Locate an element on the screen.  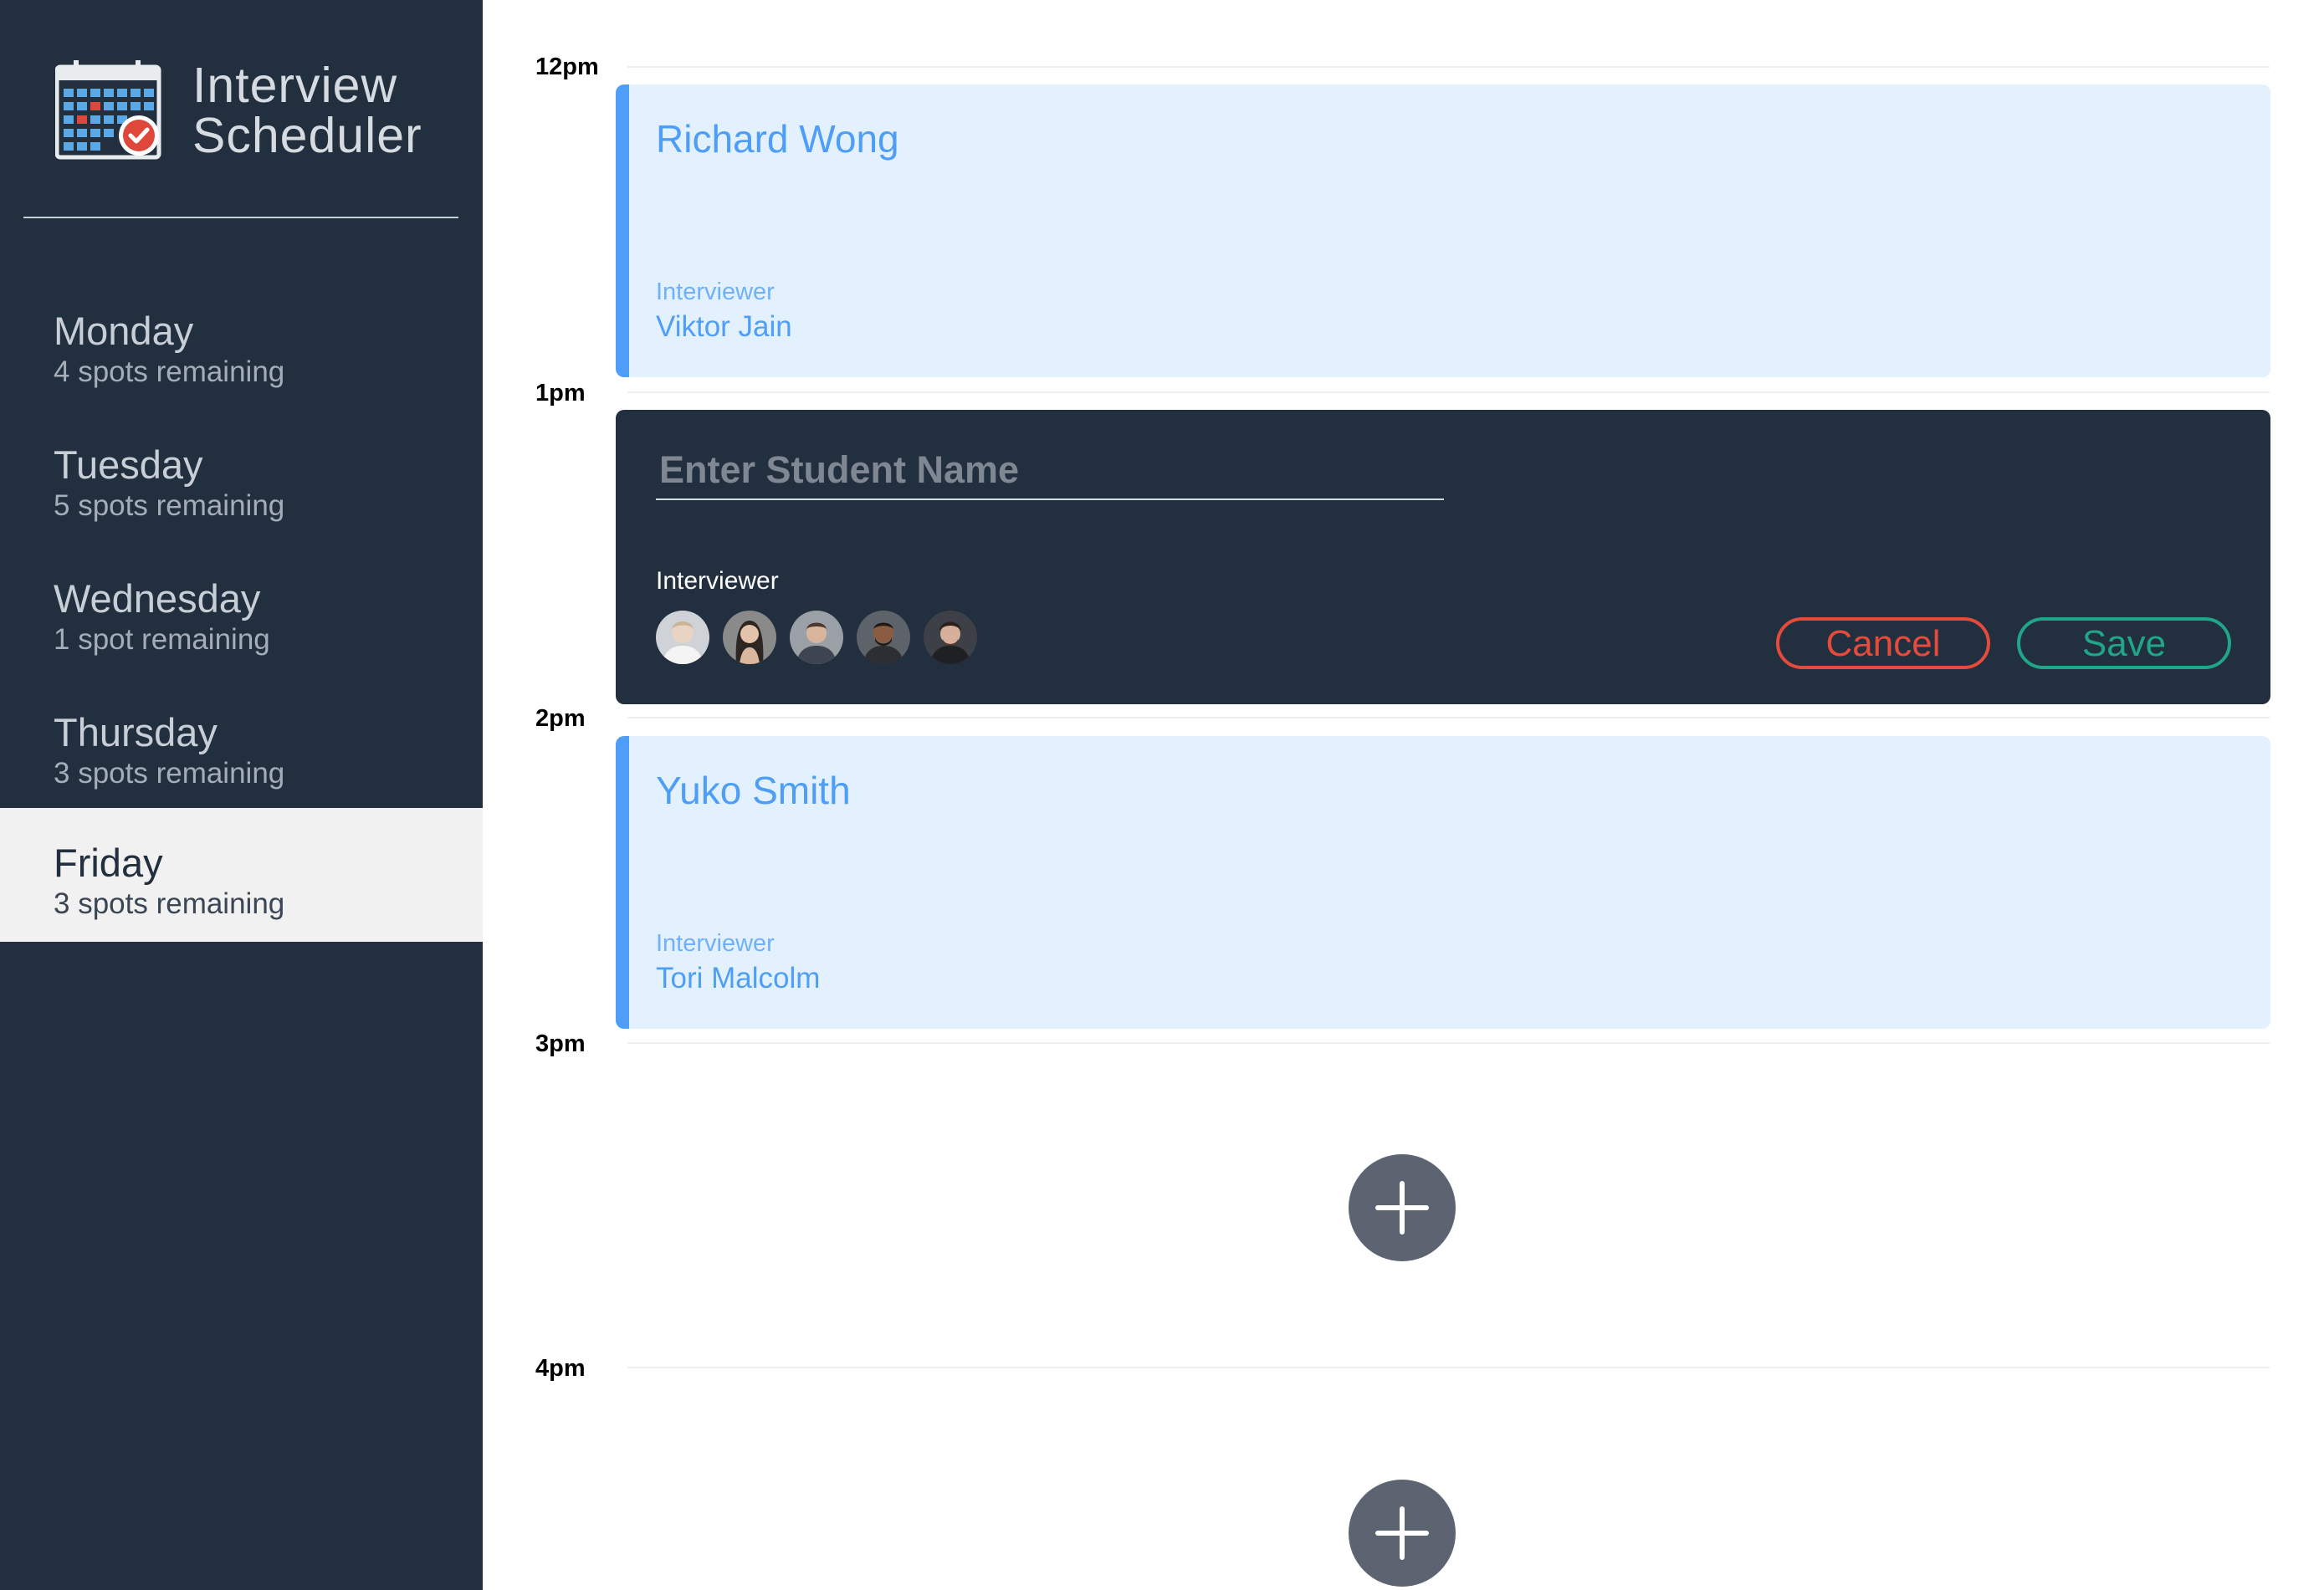
app-title-line-1: Interview is located at coordinates (295, 85).